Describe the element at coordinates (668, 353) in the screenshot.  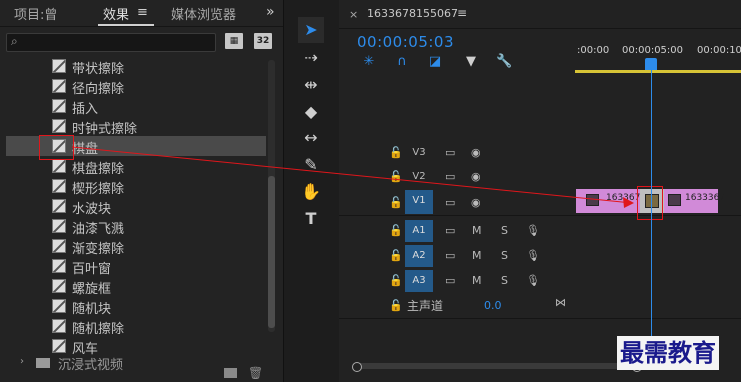
I see `watermark-logo: 最需教育` at that location.